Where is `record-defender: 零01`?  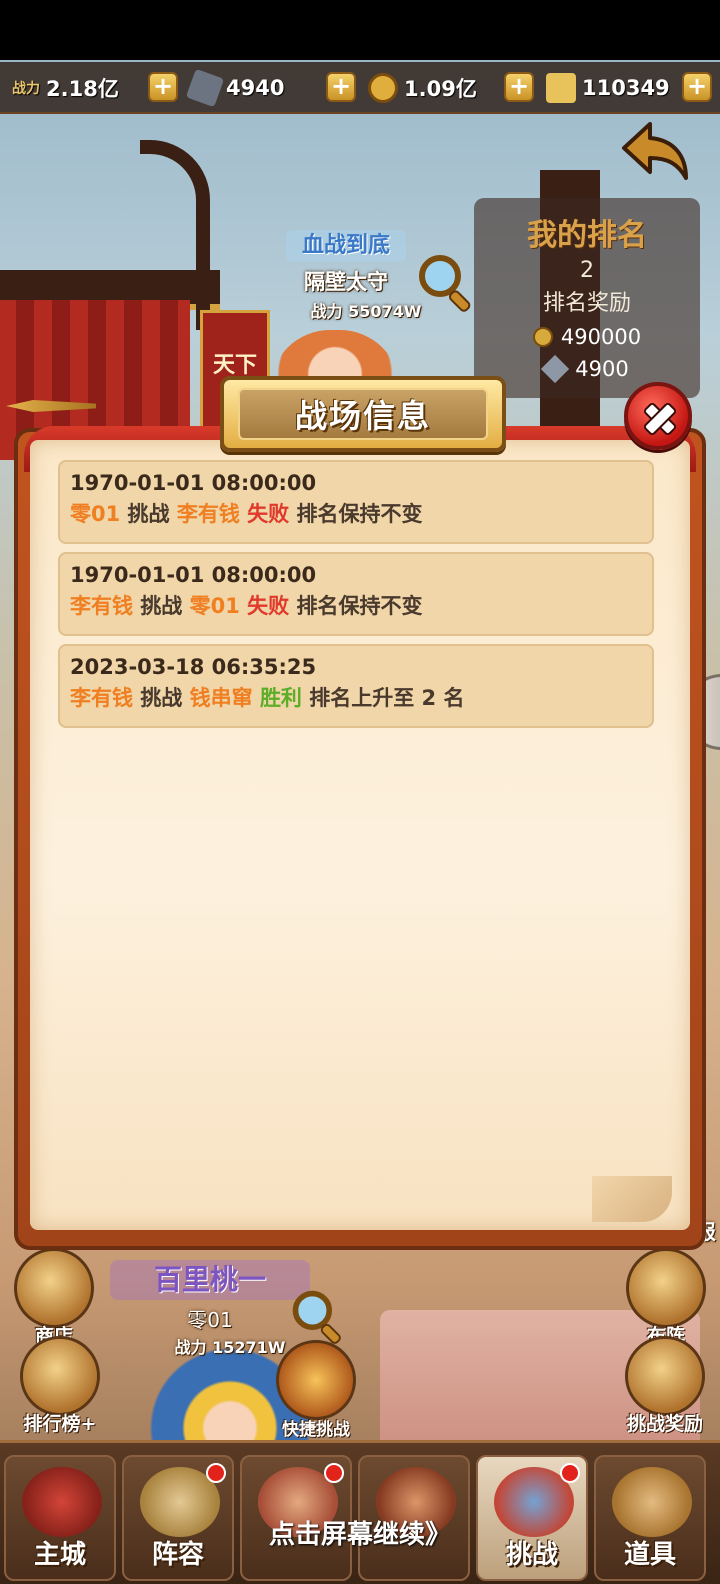
record-defender: 零01 is located at coordinates (214, 606).